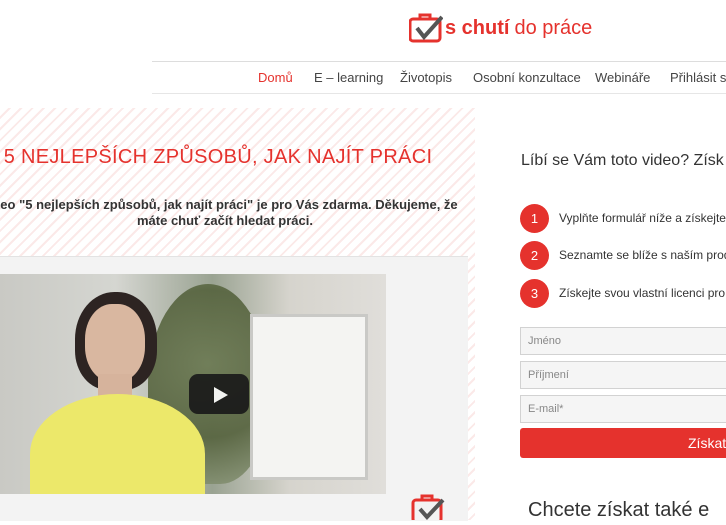 The height and width of the screenshot is (525, 726). I want to click on email-input, so click(623, 409).